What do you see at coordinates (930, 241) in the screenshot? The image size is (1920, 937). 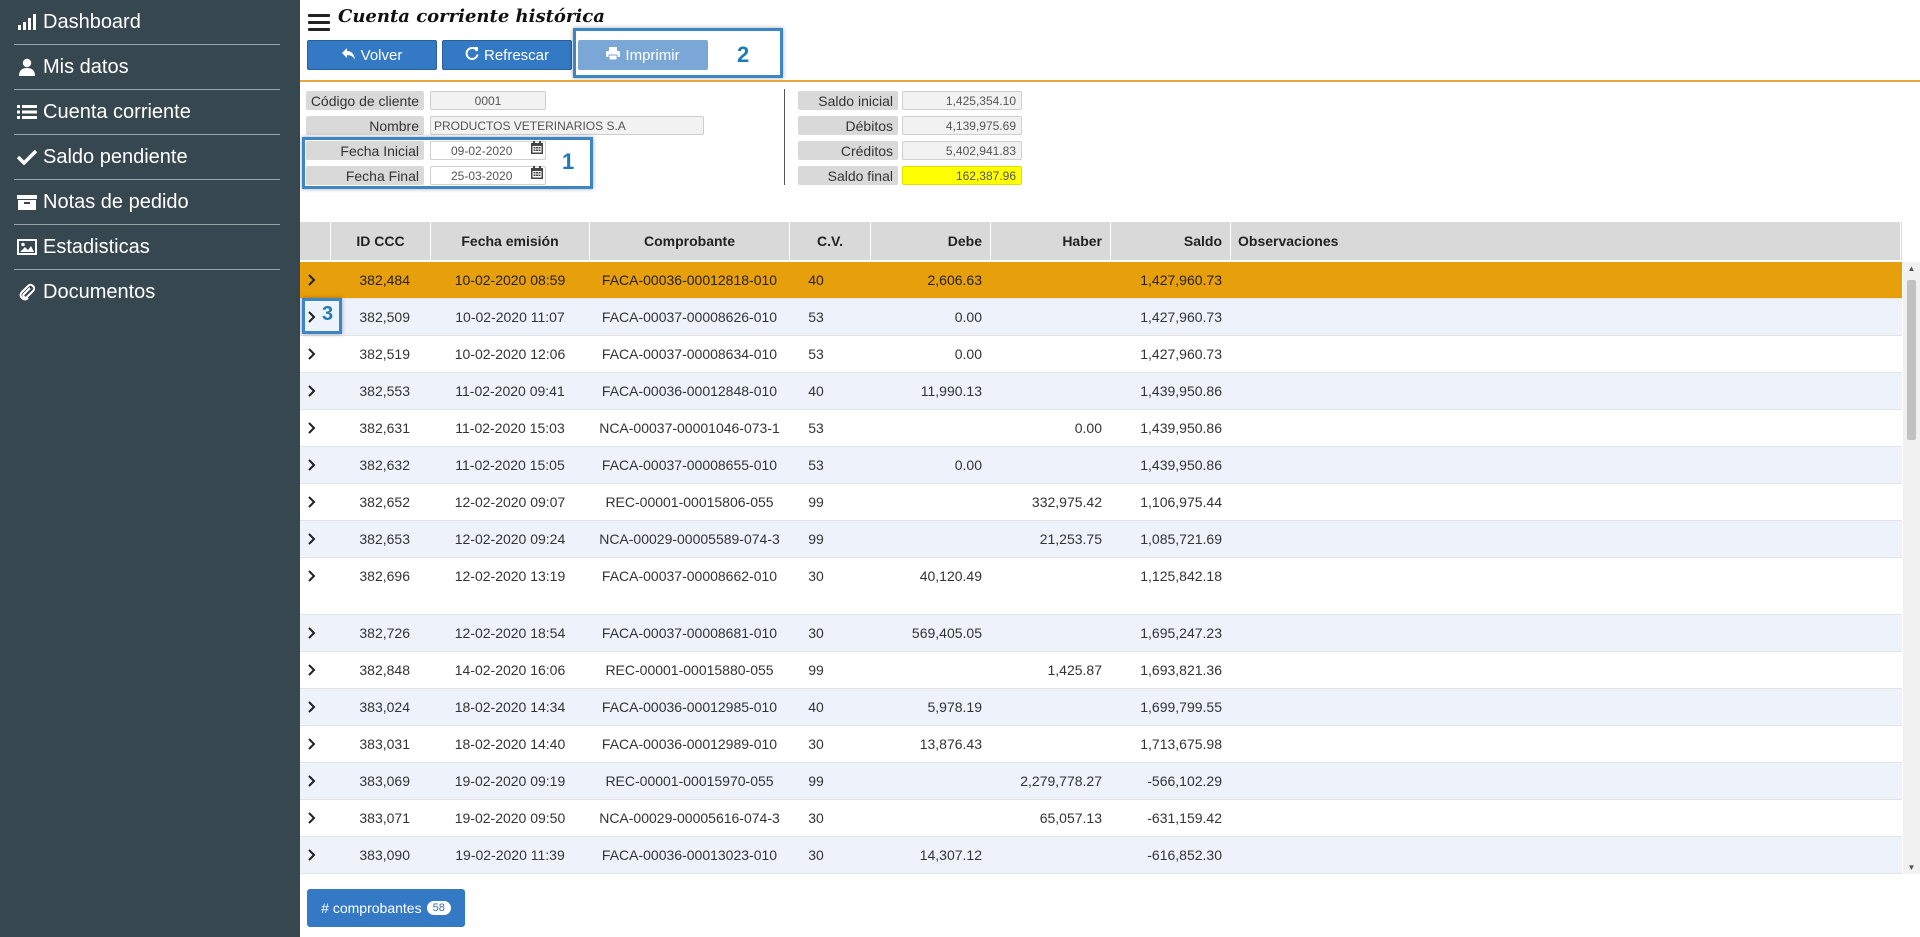 I see `column-header-debe: Debe` at bounding box center [930, 241].